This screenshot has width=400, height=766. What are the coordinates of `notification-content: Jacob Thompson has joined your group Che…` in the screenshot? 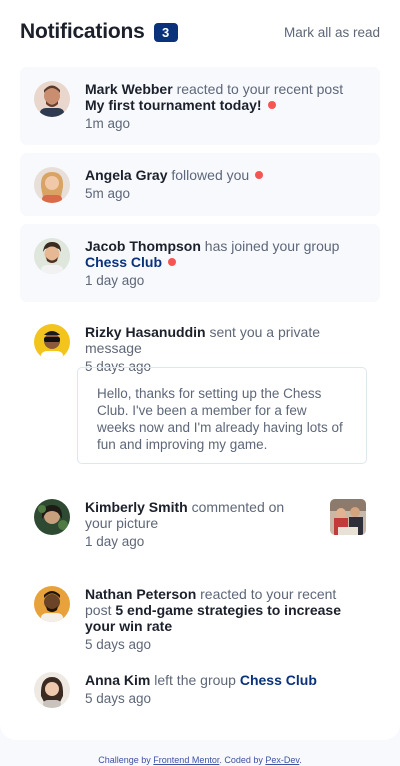 It's located at (225, 270).